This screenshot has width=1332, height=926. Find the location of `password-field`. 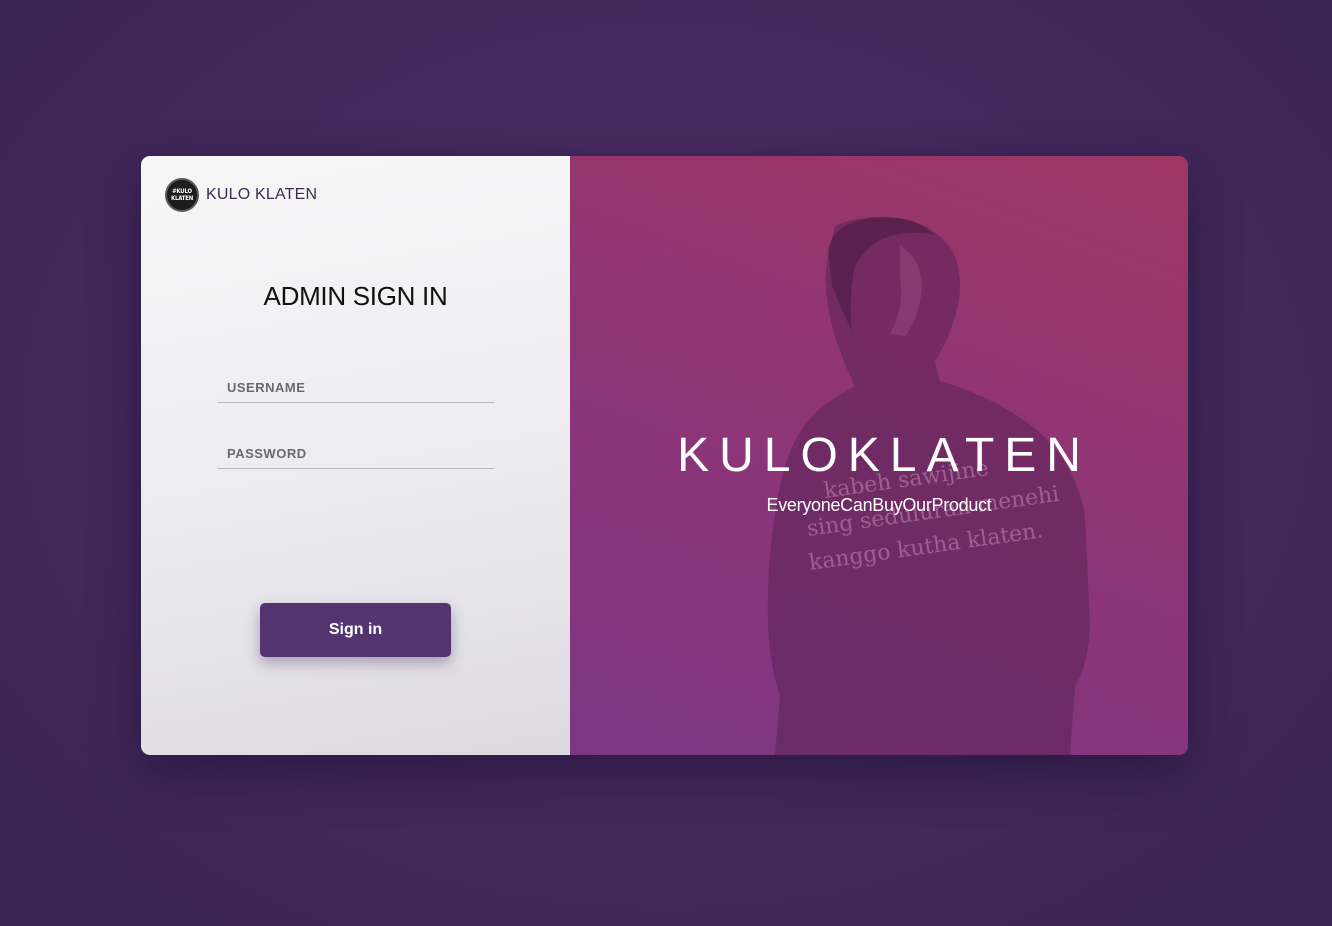

password-field is located at coordinates (356, 453).